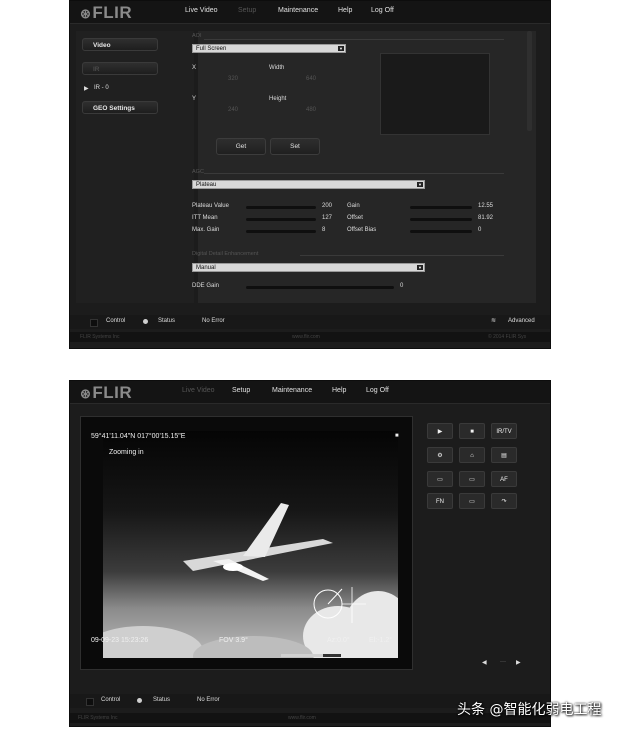 The height and width of the screenshot is (733, 640). I want to click on autofocus-button: AF, so click(504, 479).